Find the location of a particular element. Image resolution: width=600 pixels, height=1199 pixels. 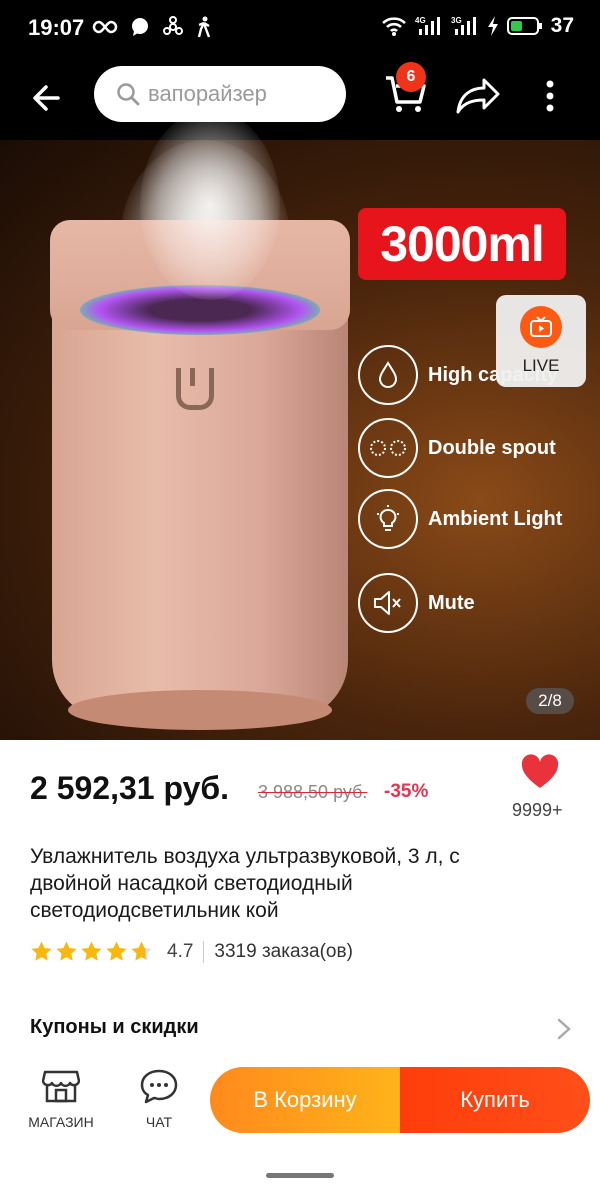

status-right-icons: 4G 3G 37 is located at coordinates (477, 26).